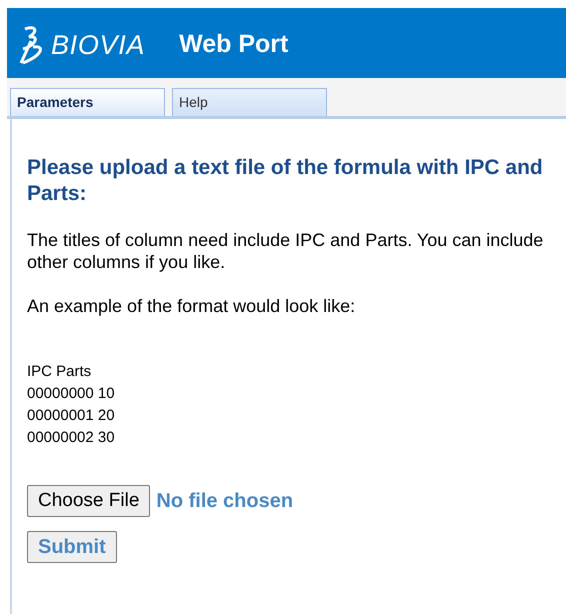  What do you see at coordinates (233, 44) in the screenshot?
I see `app-title: Web Port` at bounding box center [233, 44].